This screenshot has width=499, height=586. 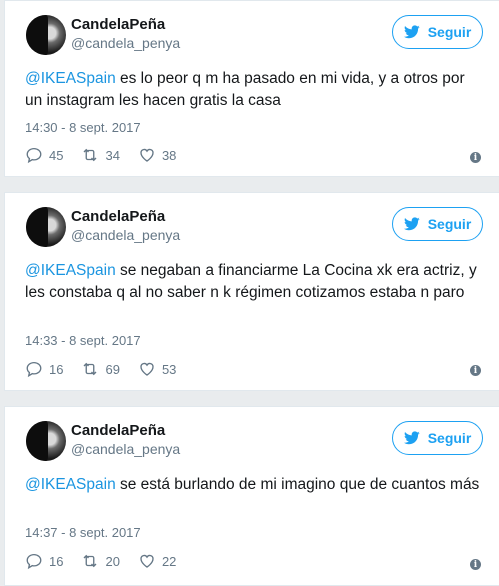 I want to click on reply-button: 45, so click(x=44, y=155).